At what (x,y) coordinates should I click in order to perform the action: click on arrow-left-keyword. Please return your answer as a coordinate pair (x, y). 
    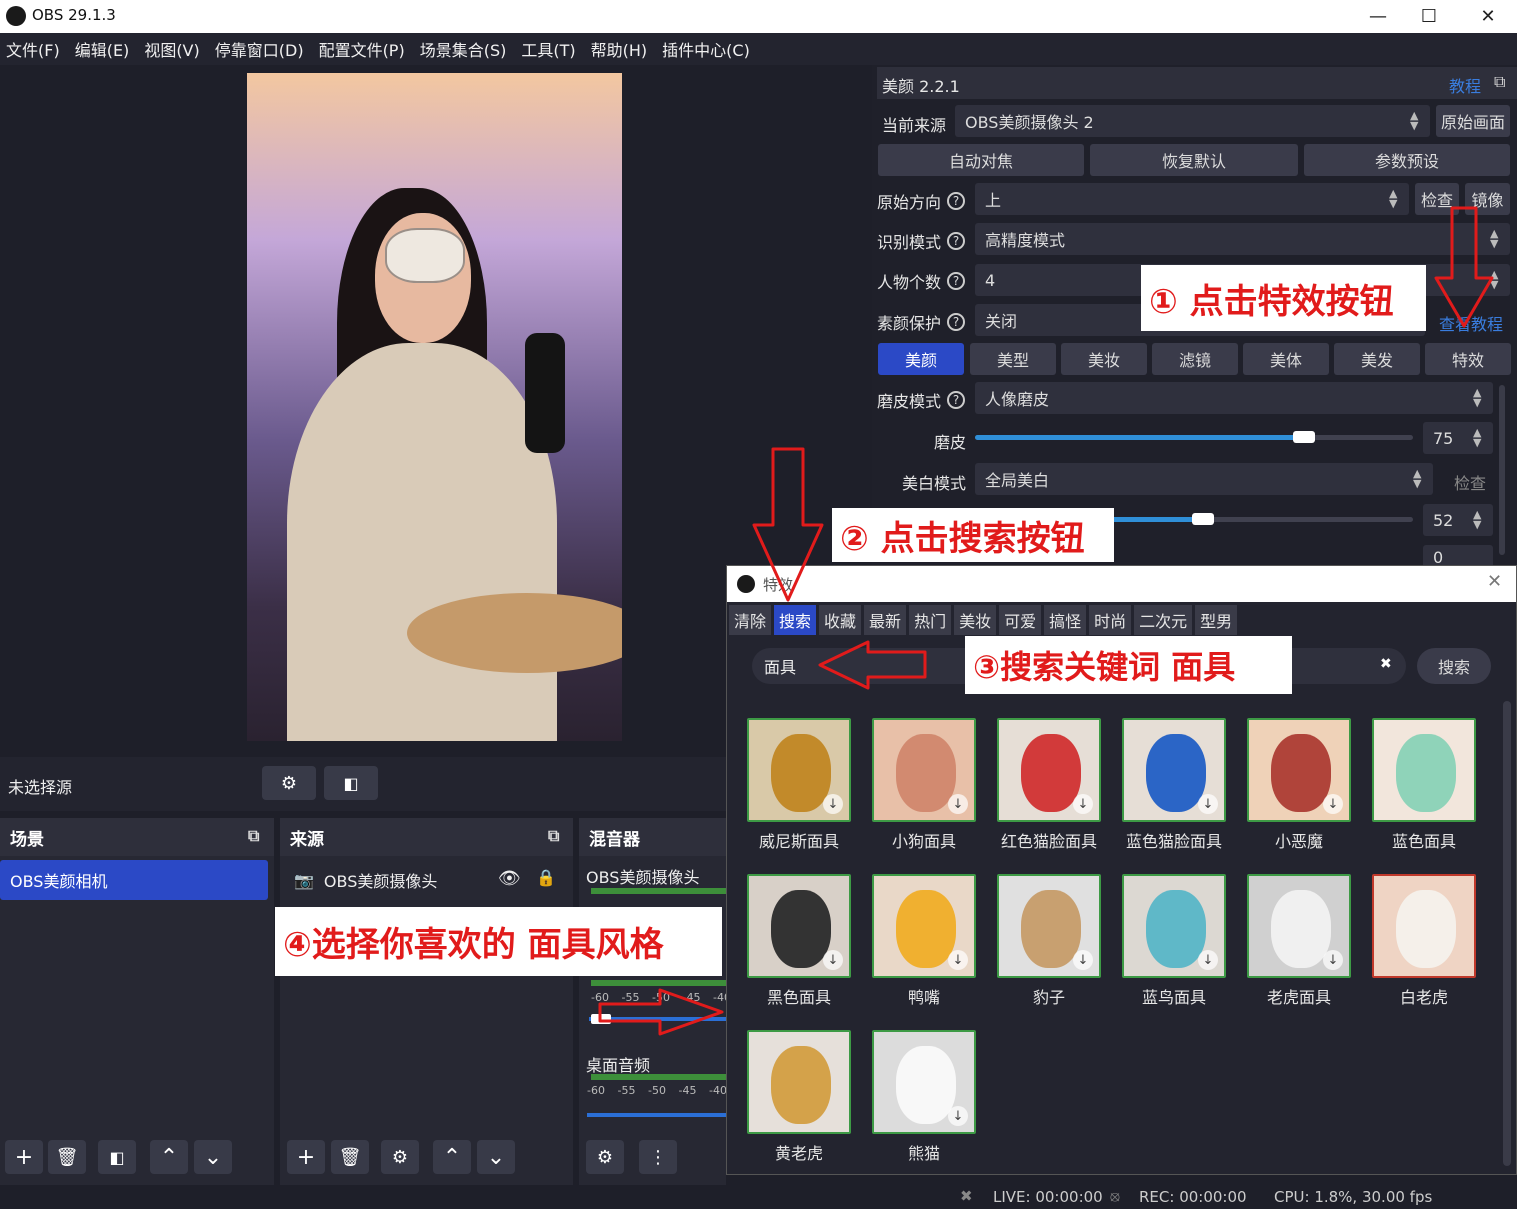
    Looking at the image, I should click on (872, 665).